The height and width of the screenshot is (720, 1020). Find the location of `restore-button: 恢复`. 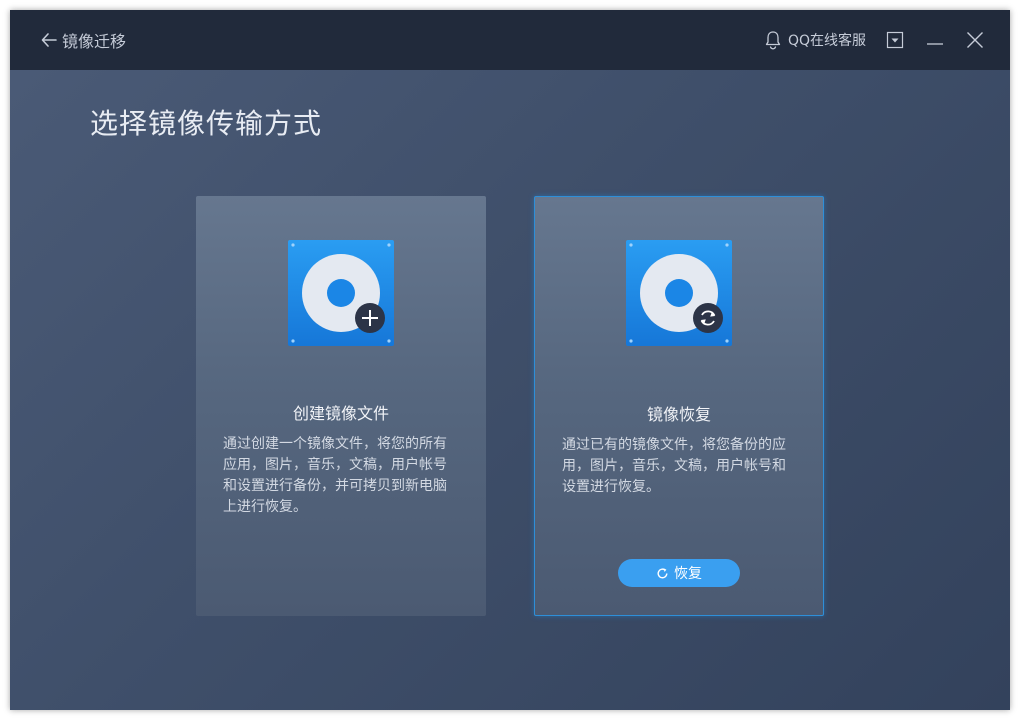

restore-button: 恢复 is located at coordinates (679, 573).